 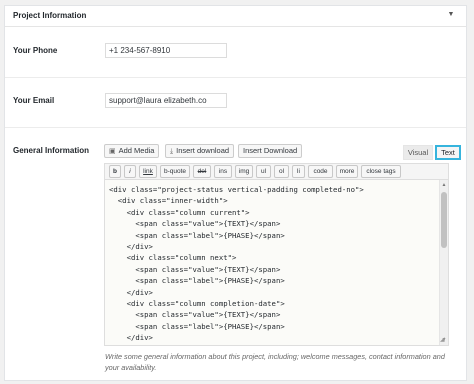 What do you see at coordinates (347, 171) in the screenshot?
I see `quicktag-more-button: more` at bounding box center [347, 171].